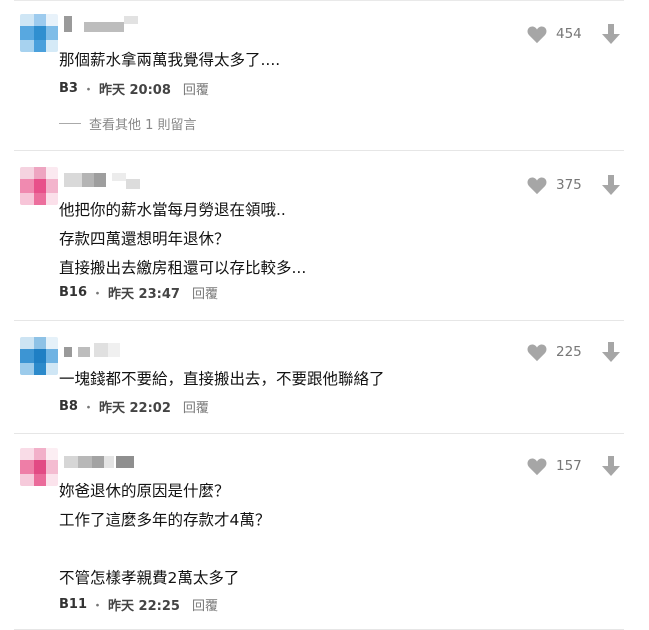 The height and width of the screenshot is (630, 649). Describe the element at coordinates (554, 466) in the screenshot. I see `like-button: 157` at that location.